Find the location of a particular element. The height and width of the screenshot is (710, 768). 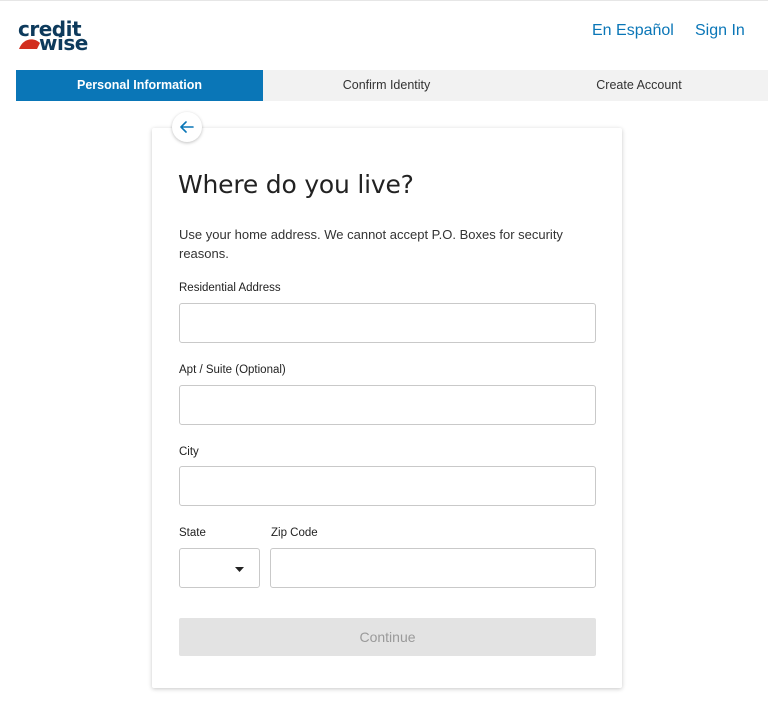

back-button is located at coordinates (187, 127).